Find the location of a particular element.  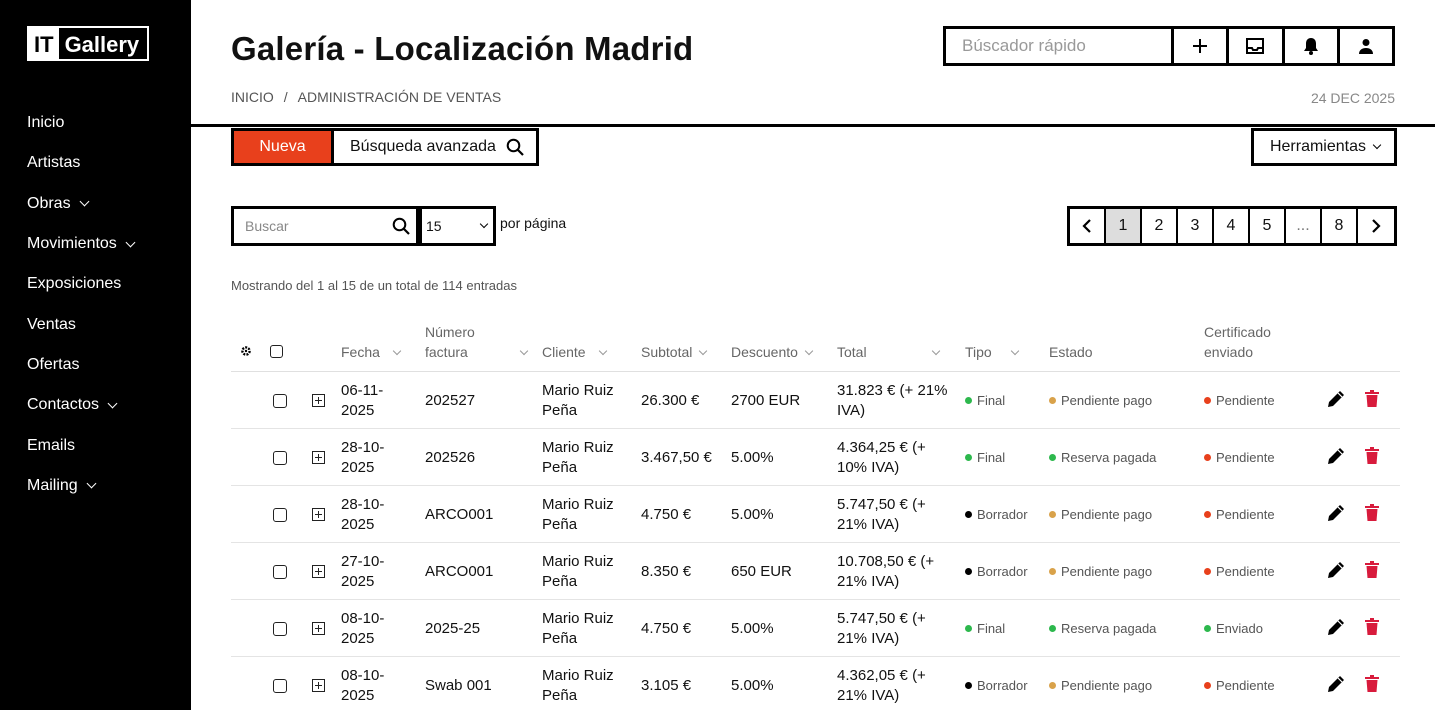

inbox-icon is located at coordinates (1255, 46).